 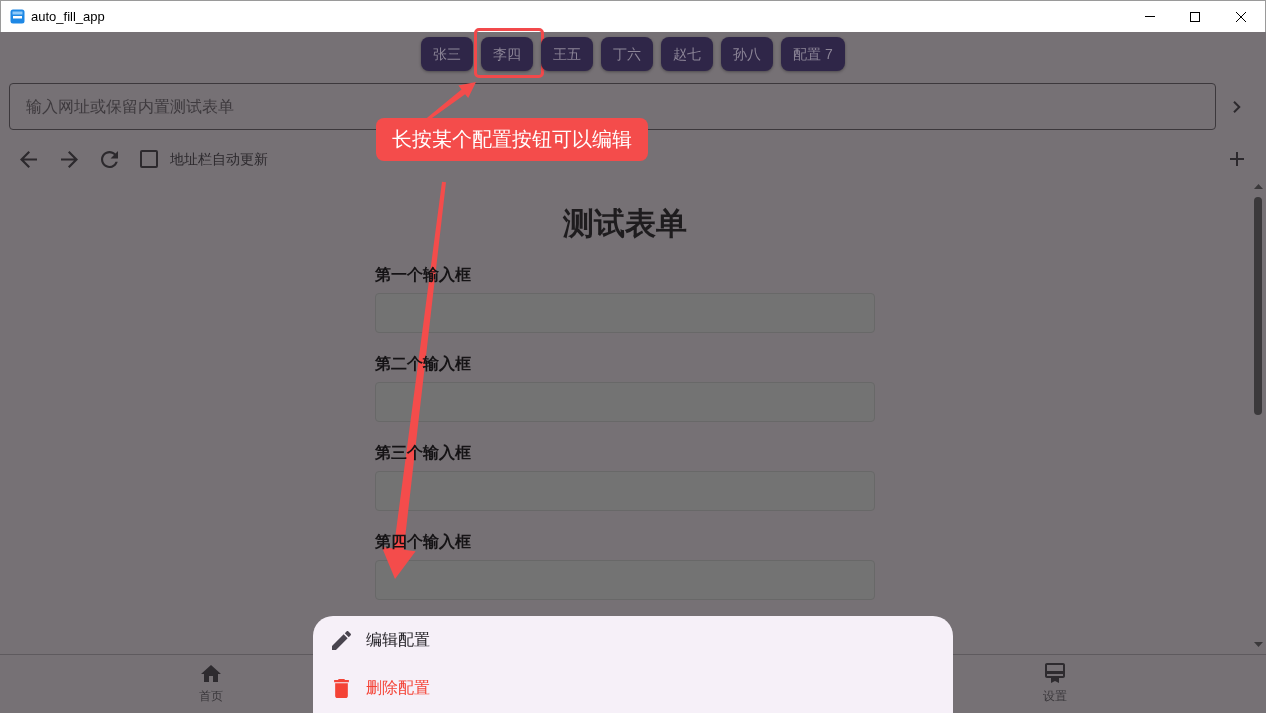 What do you see at coordinates (633, 640) in the screenshot?
I see `menu-item: 编辑配置` at bounding box center [633, 640].